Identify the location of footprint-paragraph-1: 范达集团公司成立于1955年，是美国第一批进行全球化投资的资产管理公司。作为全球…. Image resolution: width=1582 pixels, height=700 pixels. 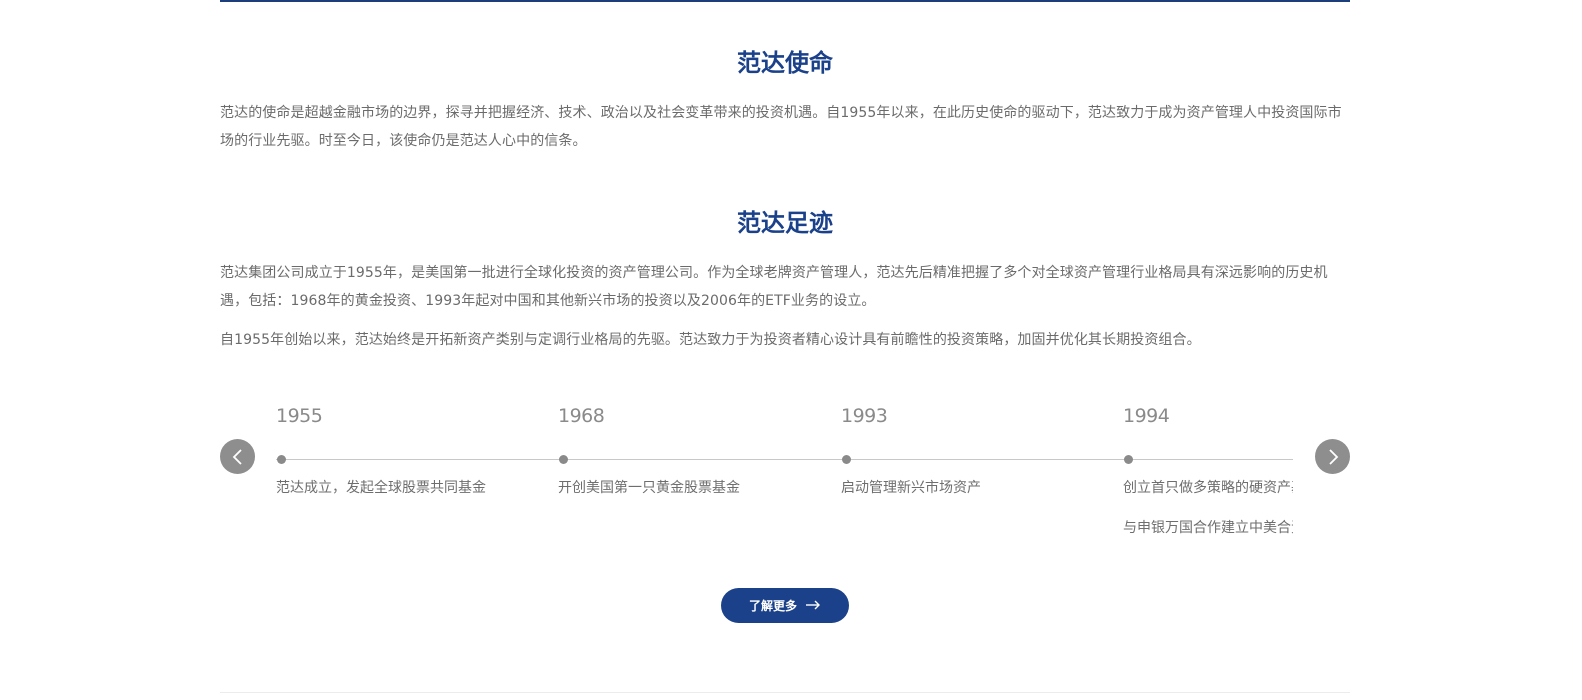
(774, 287).